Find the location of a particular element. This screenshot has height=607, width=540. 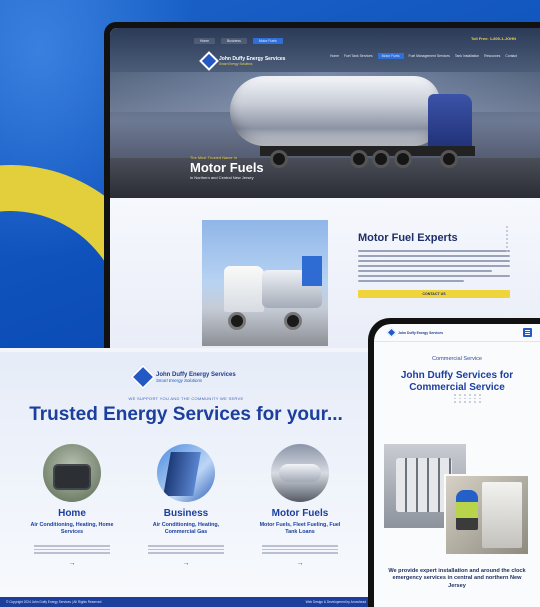

phone-eyebrow: Commercial Service is located at coordinates (457, 359).